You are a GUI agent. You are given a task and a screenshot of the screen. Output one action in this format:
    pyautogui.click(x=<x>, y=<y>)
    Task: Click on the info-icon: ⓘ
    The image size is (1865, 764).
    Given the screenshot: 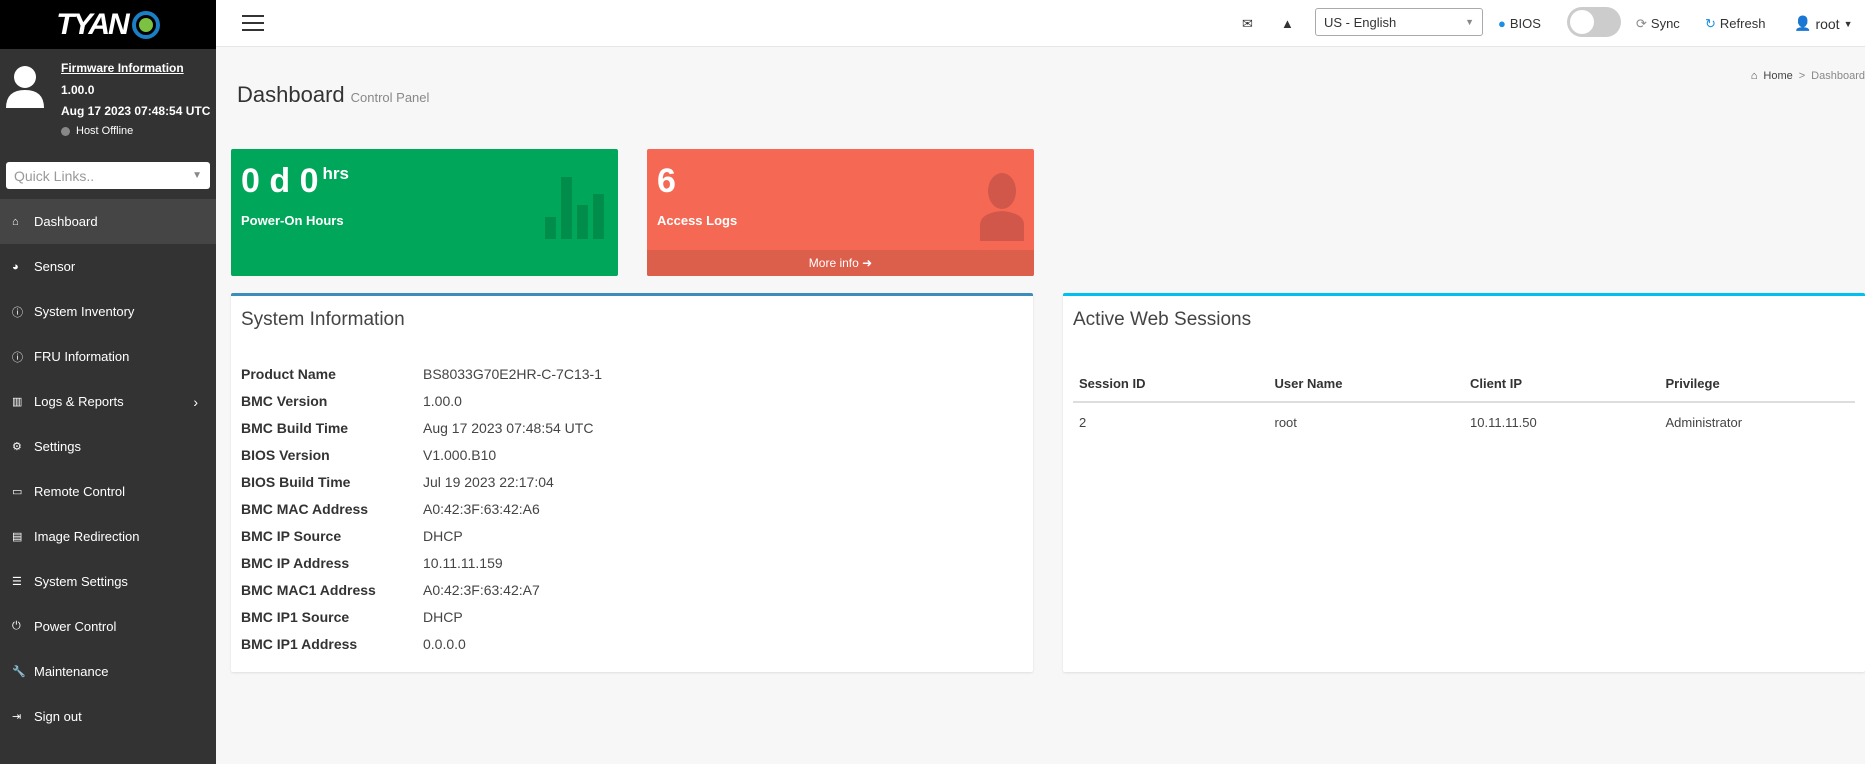 What is the action you would take?
    pyautogui.click(x=17, y=312)
    